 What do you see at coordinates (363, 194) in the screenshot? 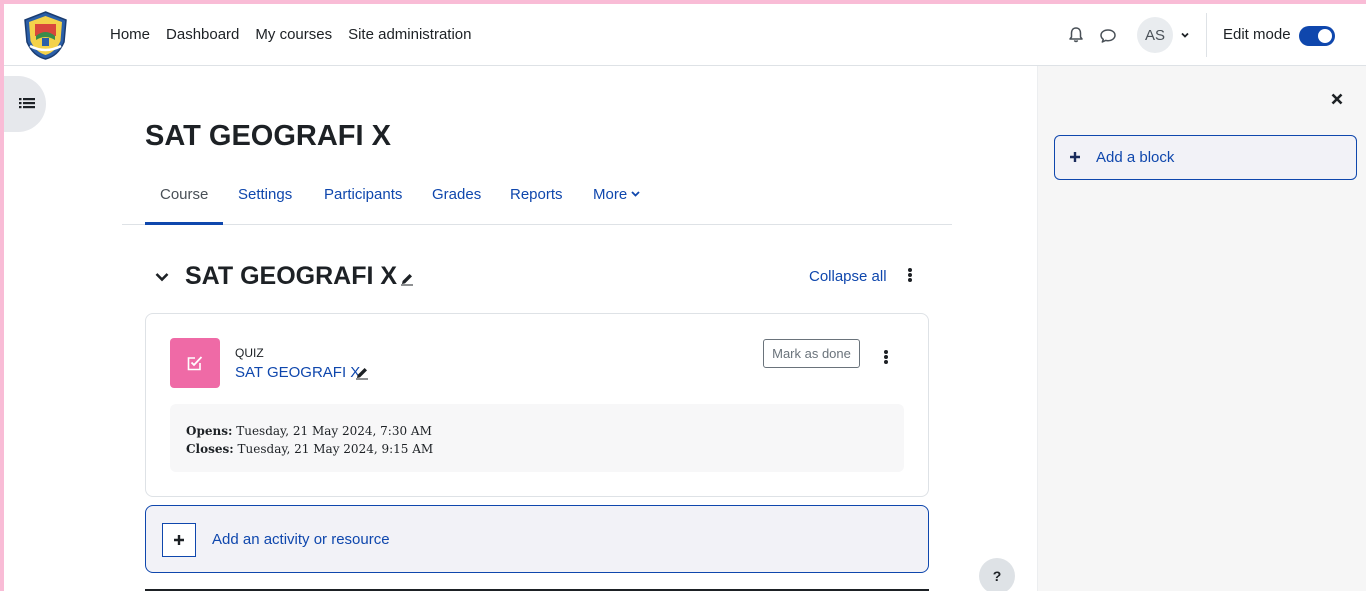
I see `tab-participants: Participants` at bounding box center [363, 194].